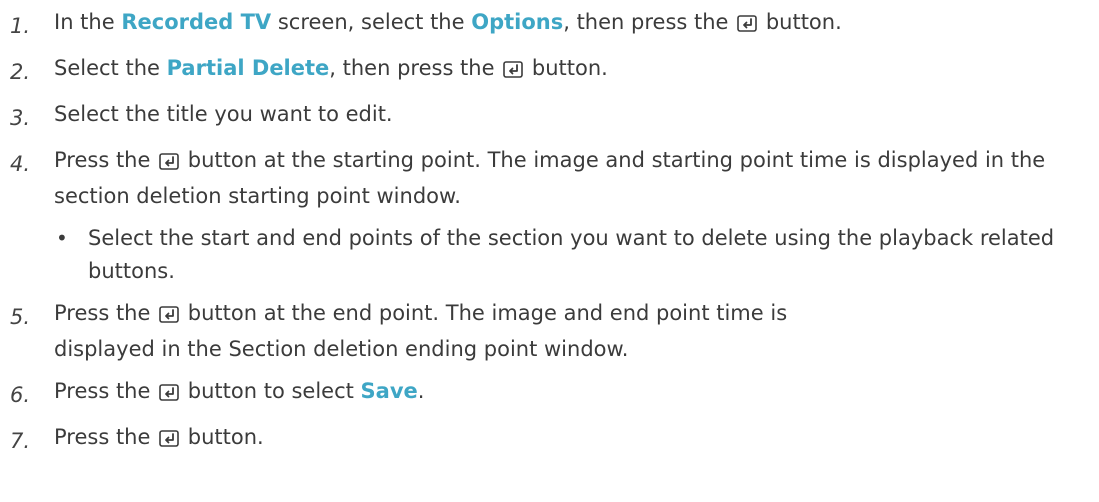  I want to click on highlighted-term: Save, so click(389, 391).